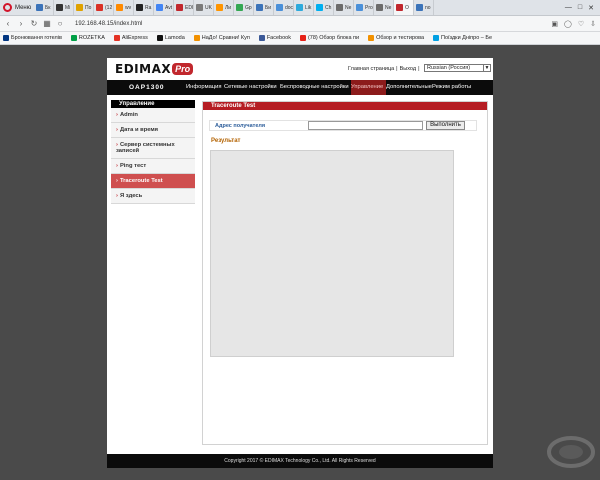 This screenshot has height=480, width=600. I want to click on browser-tab: Би, so click(264, 7).